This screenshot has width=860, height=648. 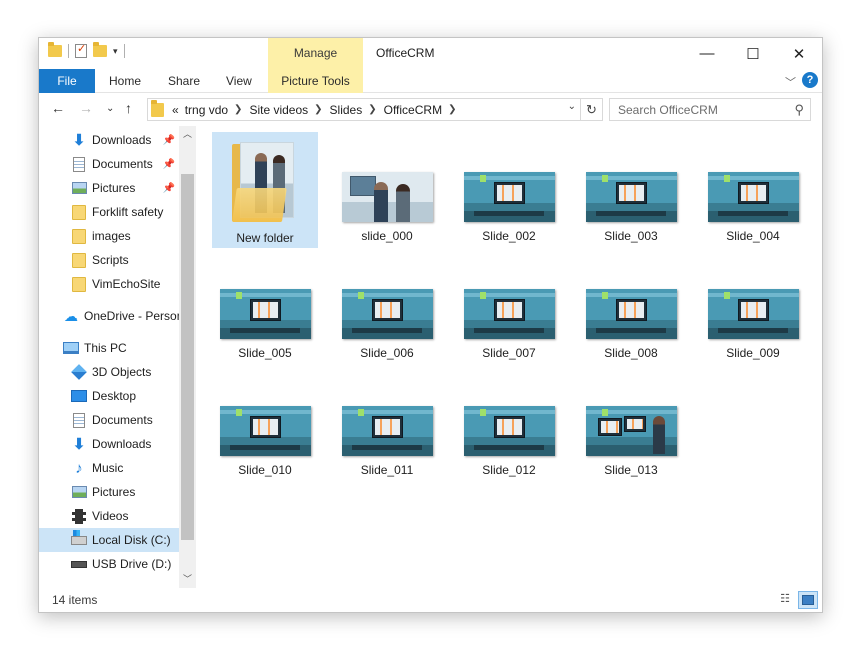 What do you see at coordinates (430, 81) in the screenshot?
I see `ribbon-tabs: File Home Share View Picture Tools ﹀ ?` at bounding box center [430, 81].